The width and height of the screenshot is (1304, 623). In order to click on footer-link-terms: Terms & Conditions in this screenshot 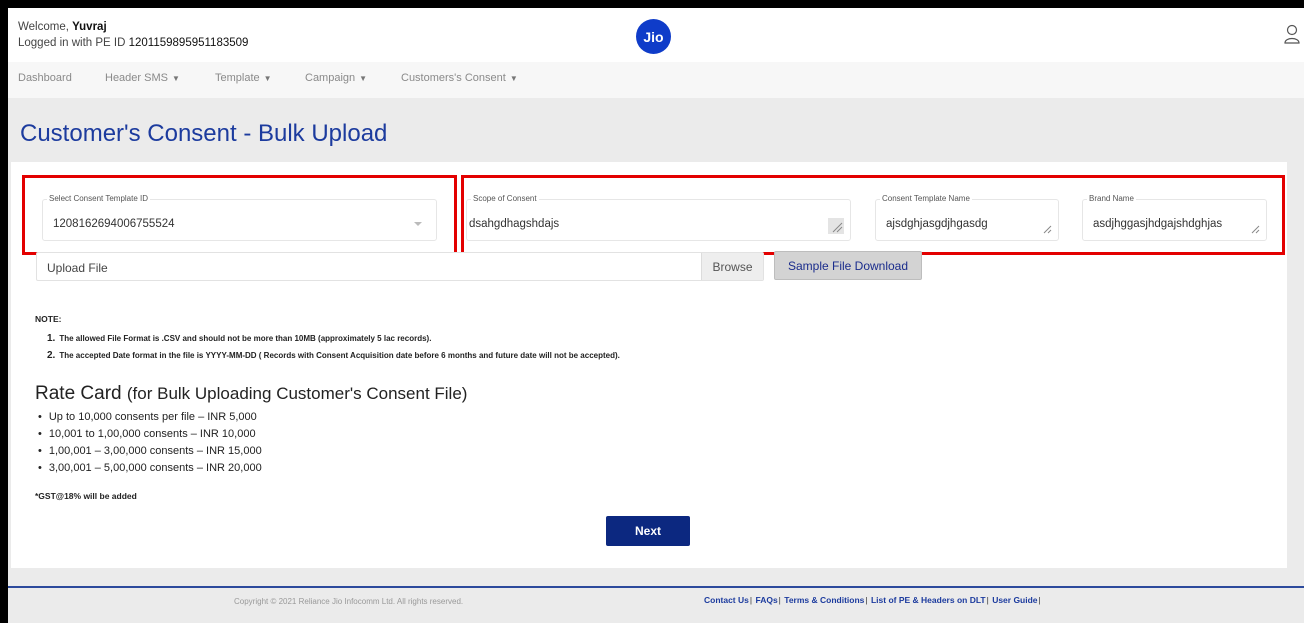, I will do `click(824, 600)`.